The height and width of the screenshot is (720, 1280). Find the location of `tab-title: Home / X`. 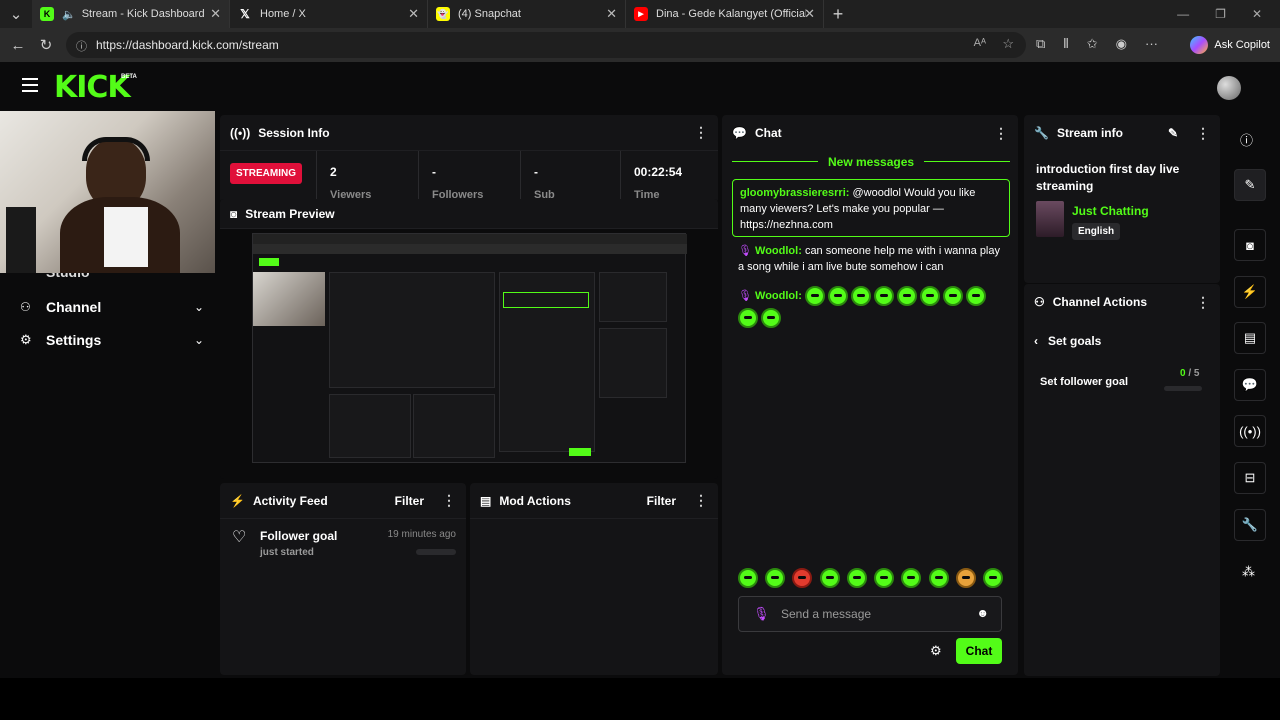

tab-title: Home / X is located at coordinates (283, 14).